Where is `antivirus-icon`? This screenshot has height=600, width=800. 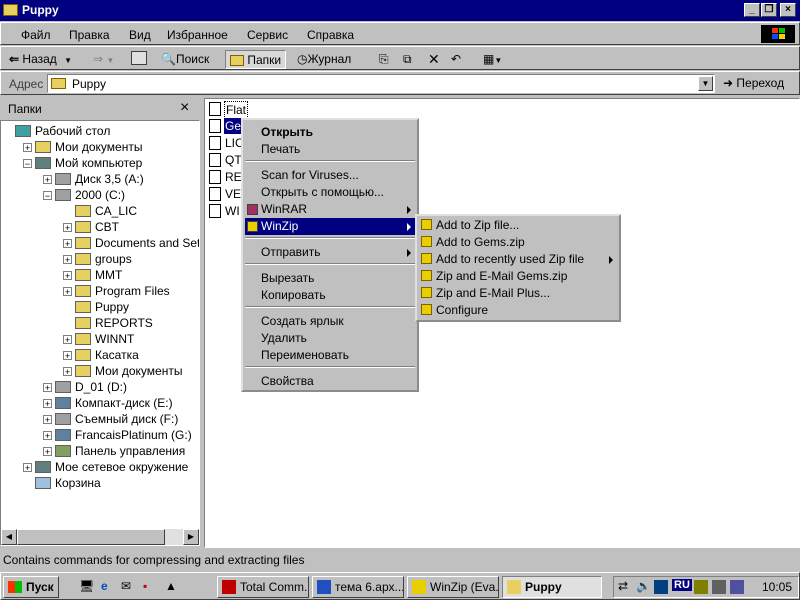 antivirus-icon is located at coordinates (661, 587).